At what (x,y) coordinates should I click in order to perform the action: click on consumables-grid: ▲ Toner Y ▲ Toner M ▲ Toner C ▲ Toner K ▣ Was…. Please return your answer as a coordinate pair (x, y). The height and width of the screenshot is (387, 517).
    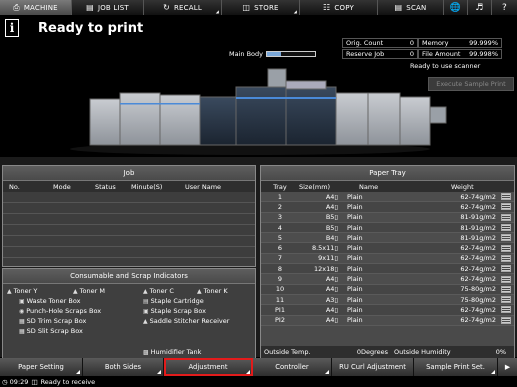
    Looking at the image, I should click on (129, 321).